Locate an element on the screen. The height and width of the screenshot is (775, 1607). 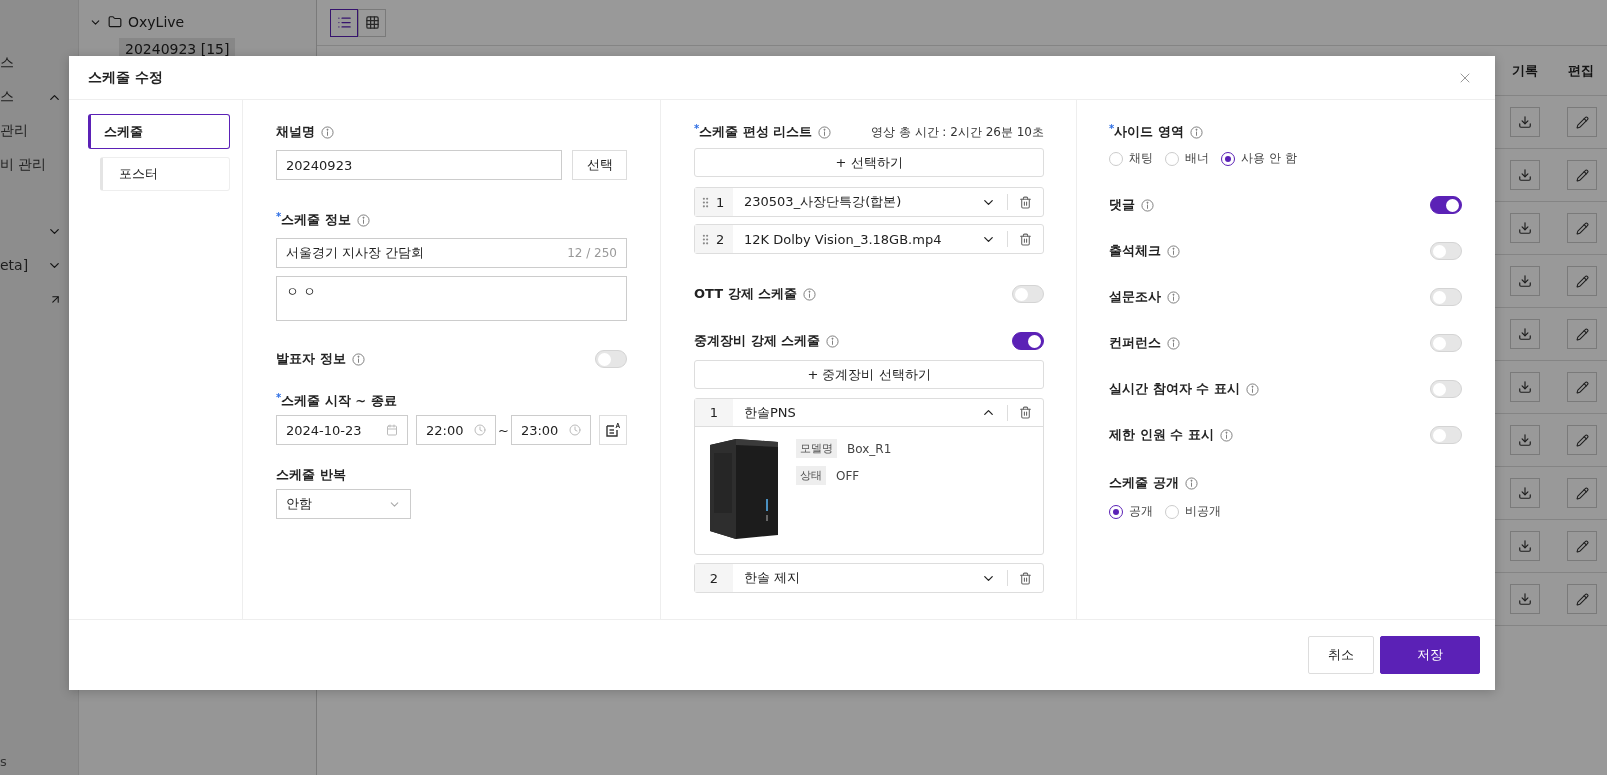
repeat-dropdown: 안함 is located at coordinates (343, 504).